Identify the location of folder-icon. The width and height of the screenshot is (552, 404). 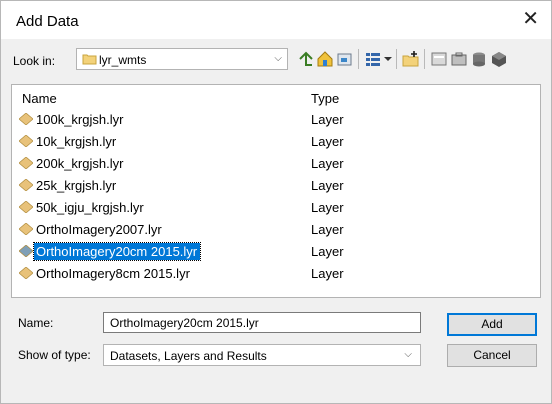
(89, 59).